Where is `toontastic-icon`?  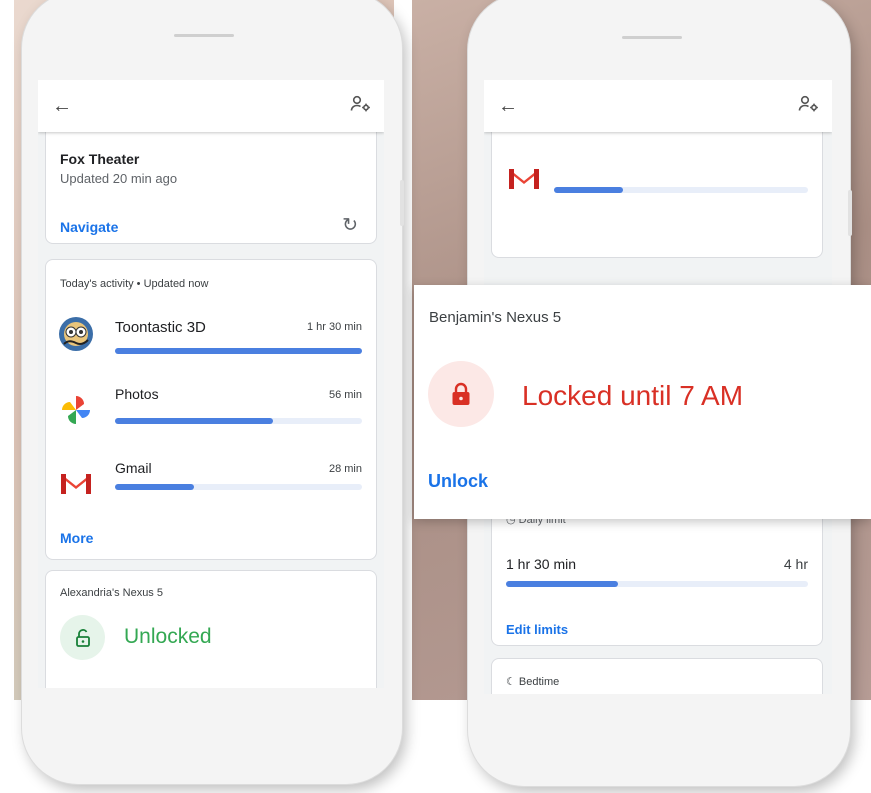
toontastic-icon is located at coordinates (76, 334).